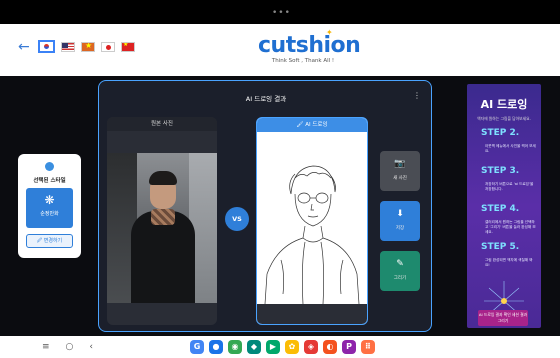 The image size is (560, 358). What do you see at coordinates (400, 271) in the screenshot?
I see `draw-button: ✎ 그리기` at bounding box center [400, 271].